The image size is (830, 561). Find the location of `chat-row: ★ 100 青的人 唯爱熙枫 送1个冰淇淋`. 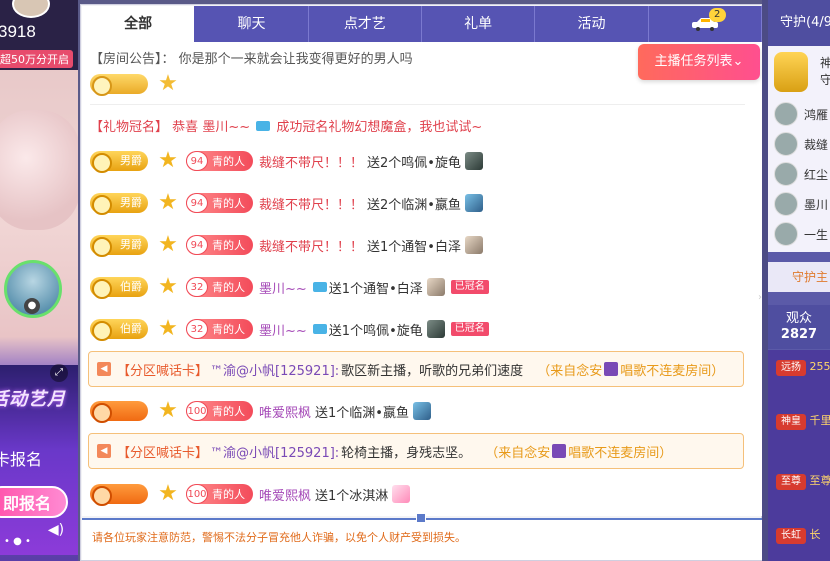

chat-row: ★ 100 青的人 唯爱熙枫 送1个冰淇淋 is located at coordinates (250, 493).